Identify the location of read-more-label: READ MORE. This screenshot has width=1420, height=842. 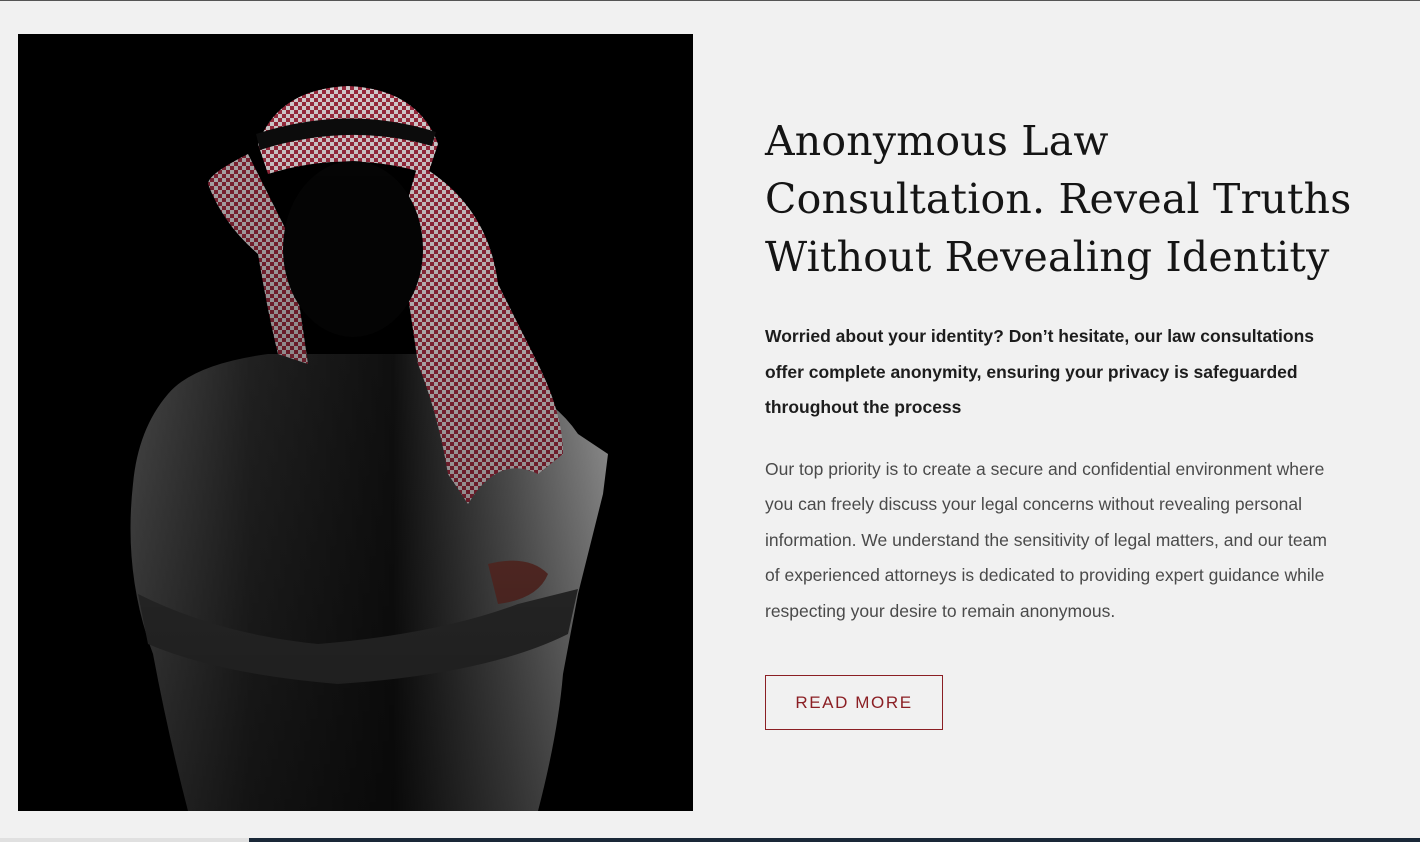
(854, 702).